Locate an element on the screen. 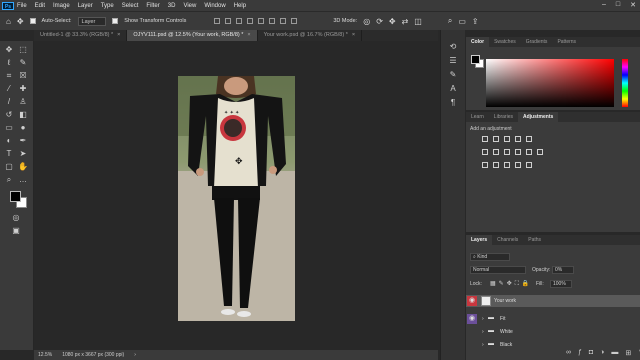 The width and height of the screenshot is (640, 360). visibility-eye-icon is located at coordinates (472, 332).